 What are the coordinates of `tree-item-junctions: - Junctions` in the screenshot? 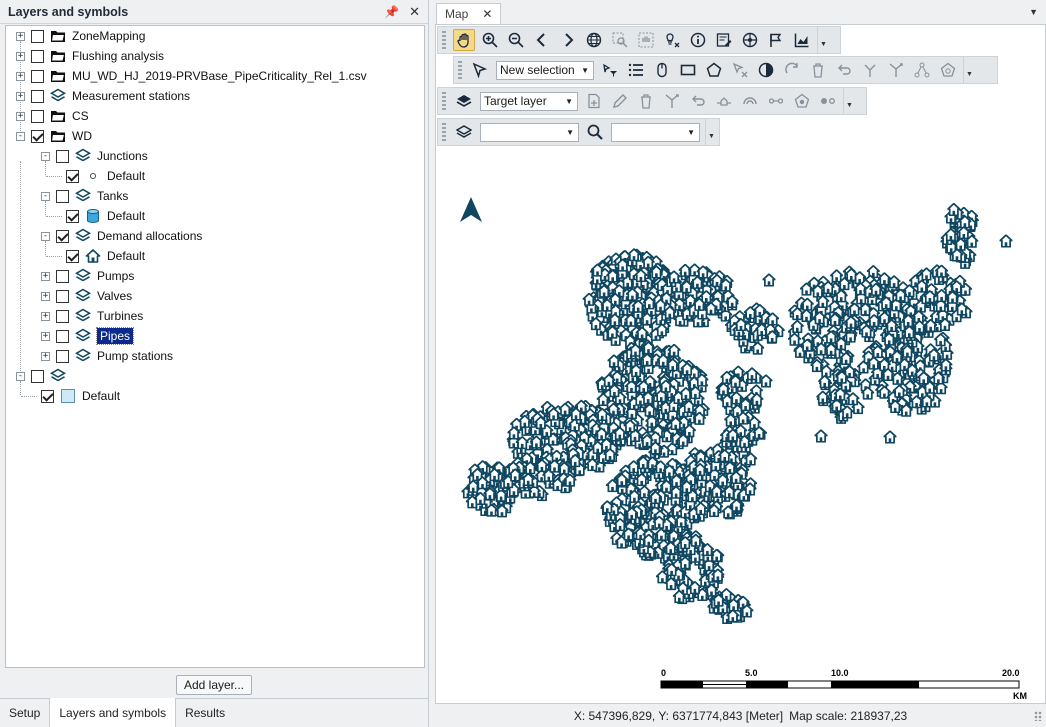 It's located at (94, 156).